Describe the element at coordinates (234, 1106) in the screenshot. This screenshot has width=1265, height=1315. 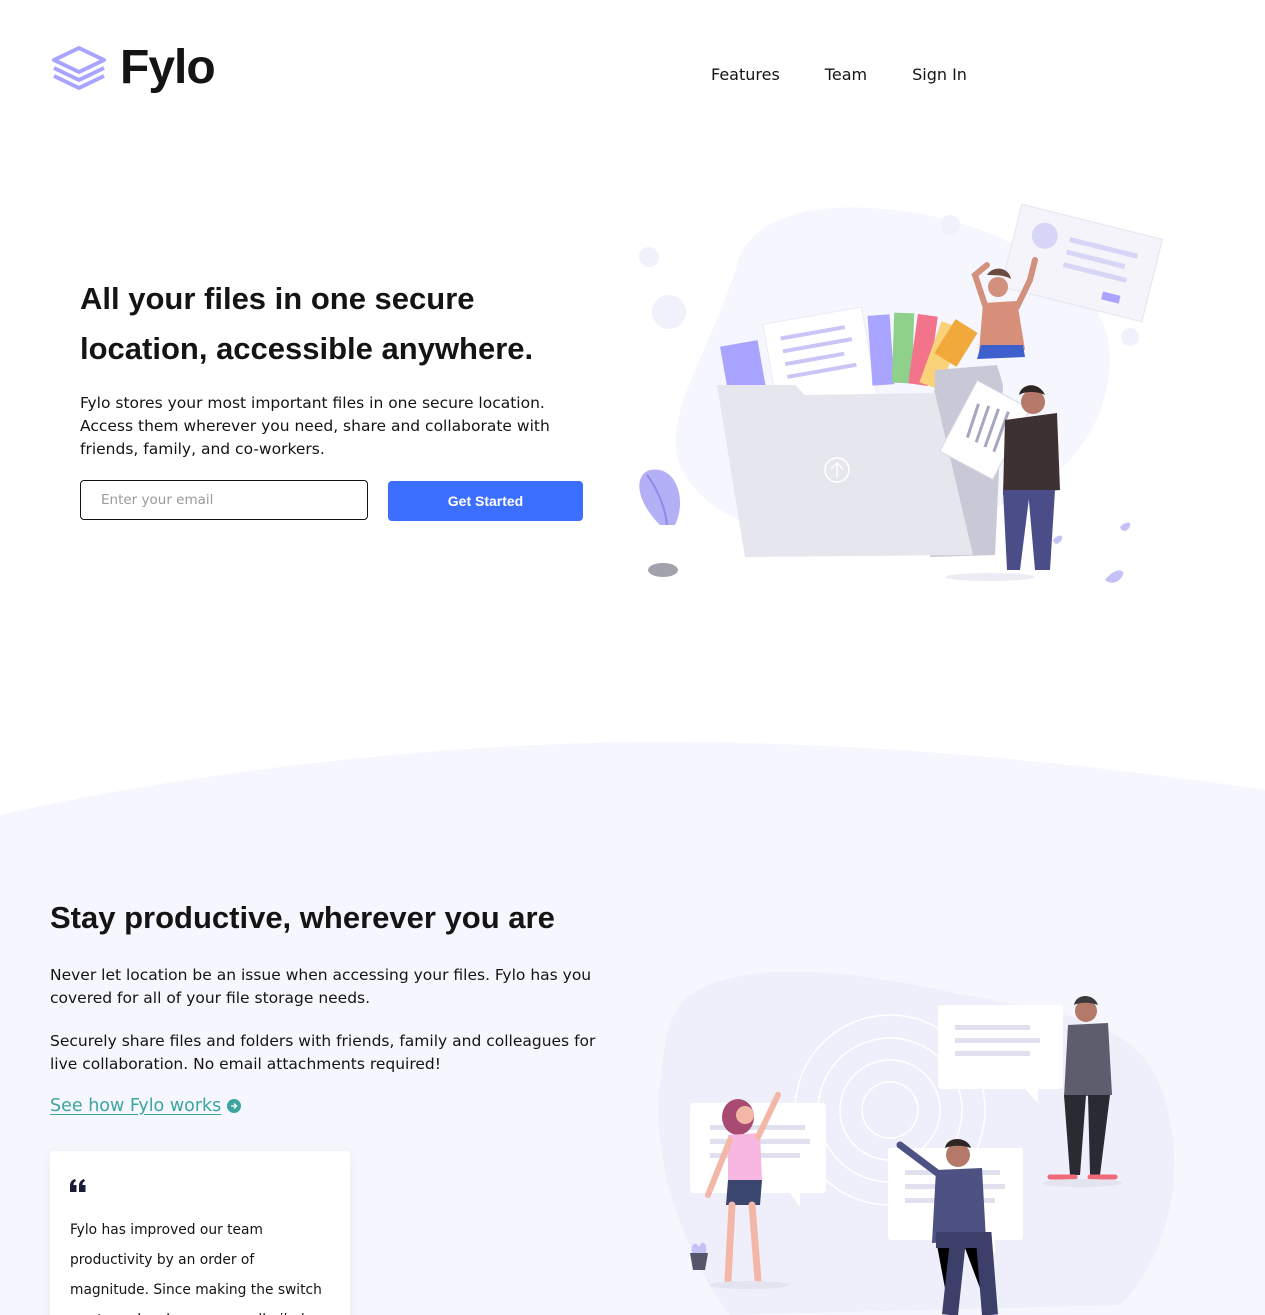
I see `arrow-right-icon` at that location.